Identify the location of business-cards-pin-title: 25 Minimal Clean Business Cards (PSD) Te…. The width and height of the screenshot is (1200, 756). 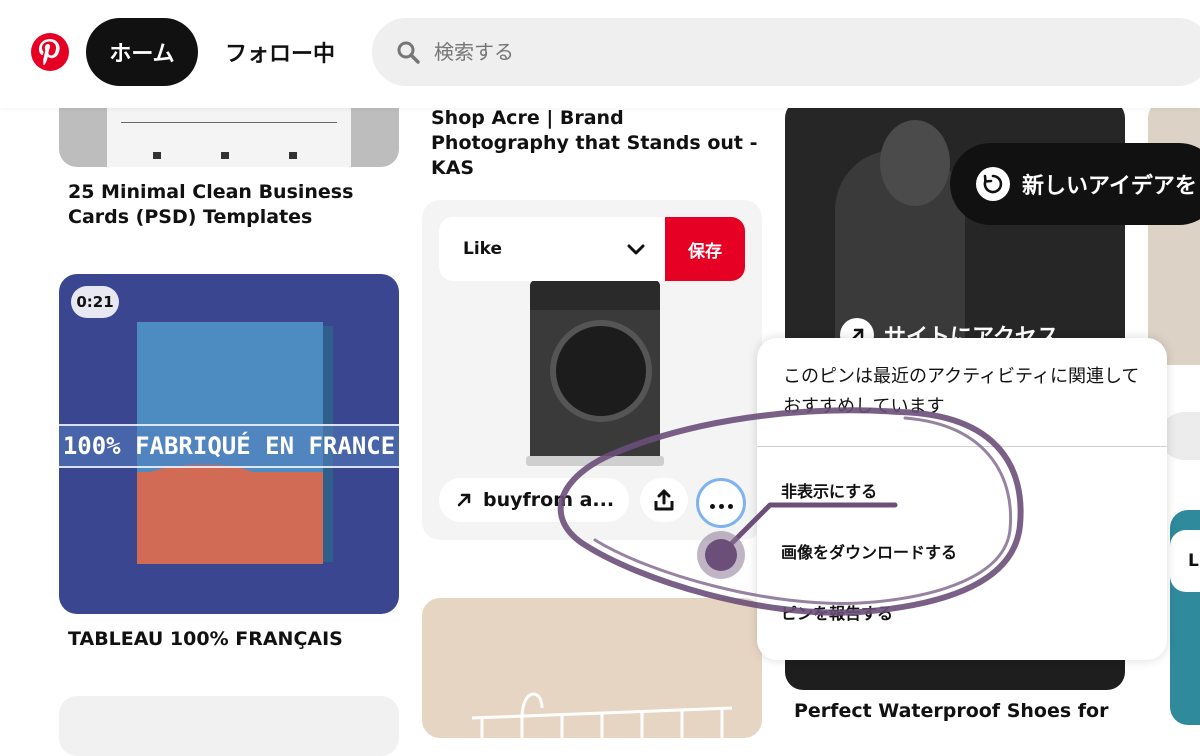
(218, 205).